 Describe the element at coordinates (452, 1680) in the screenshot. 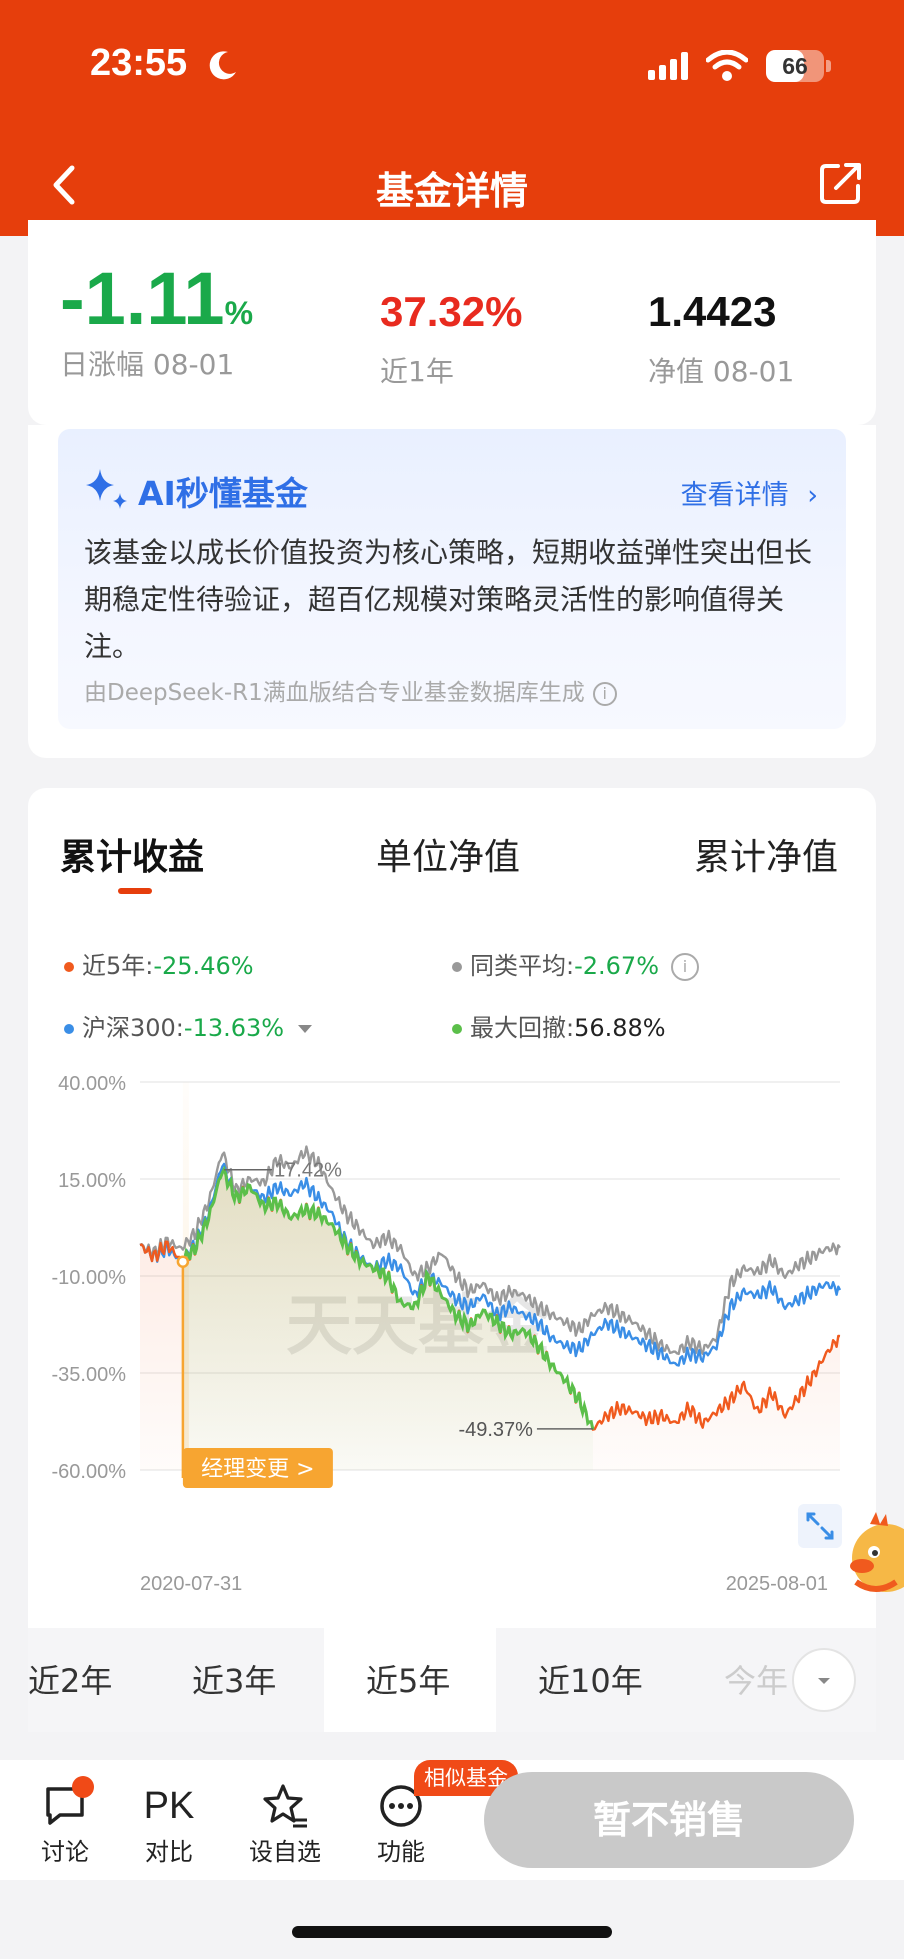

I see `period-selector: 近2年 近3年 近5年 近10年 今年` at that location.